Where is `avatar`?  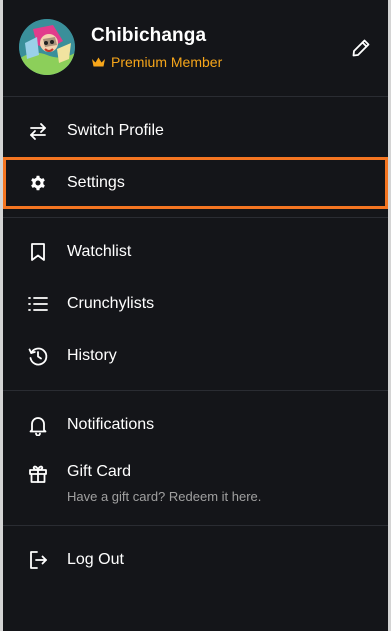 avatar is located at coordinates (47, 47).